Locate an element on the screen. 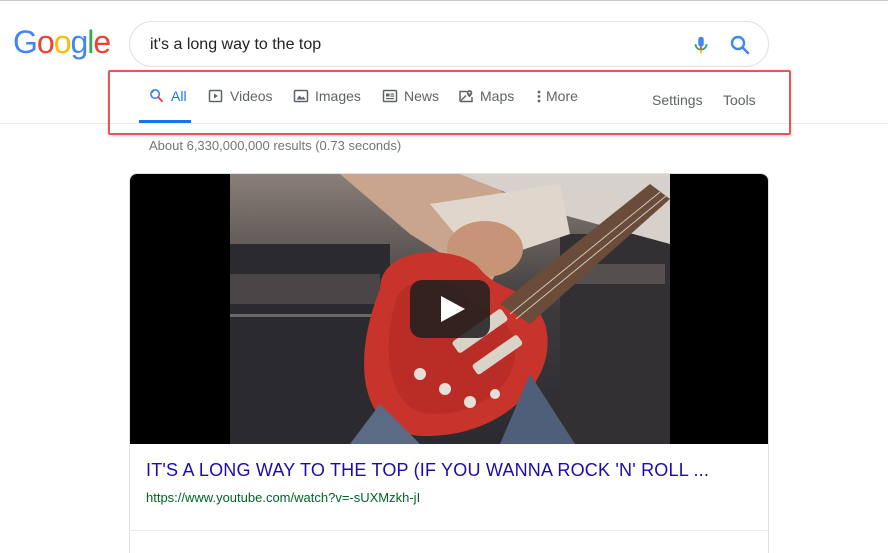  google-logo: Google is located at coordinates (62, 42).